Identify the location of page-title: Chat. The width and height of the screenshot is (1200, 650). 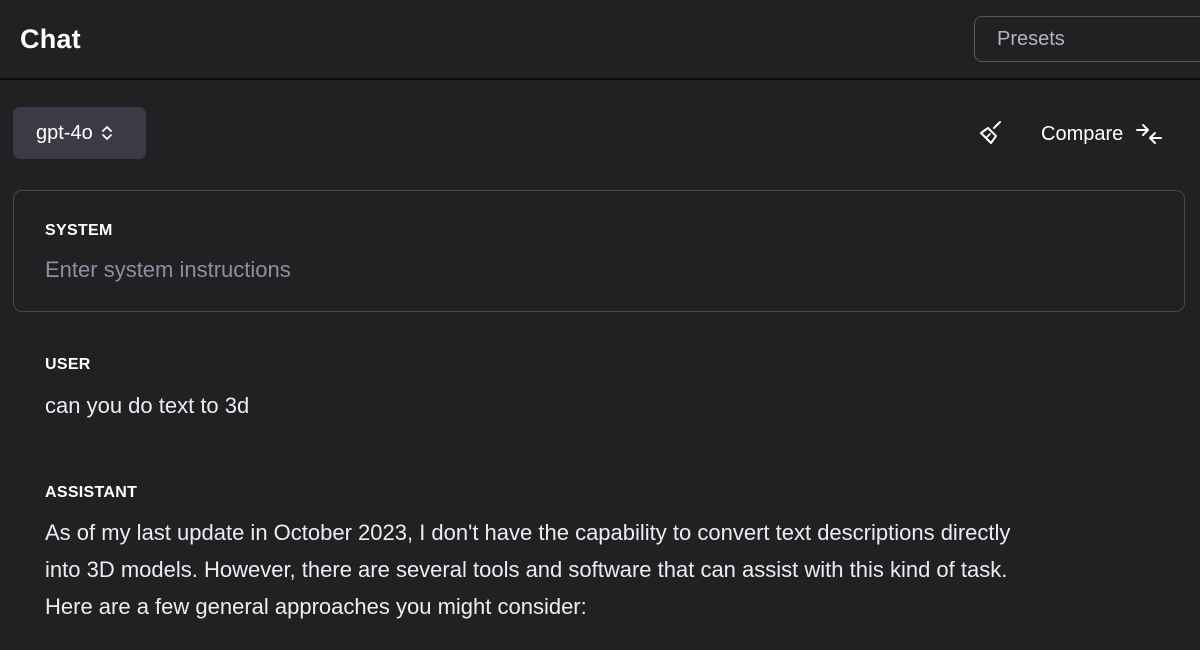
(50, 39).